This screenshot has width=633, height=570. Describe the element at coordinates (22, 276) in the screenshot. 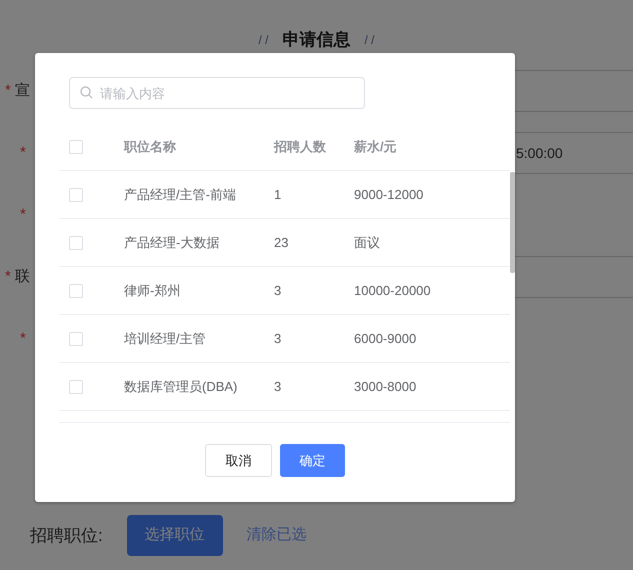

I see `form-label: 联` at that location.